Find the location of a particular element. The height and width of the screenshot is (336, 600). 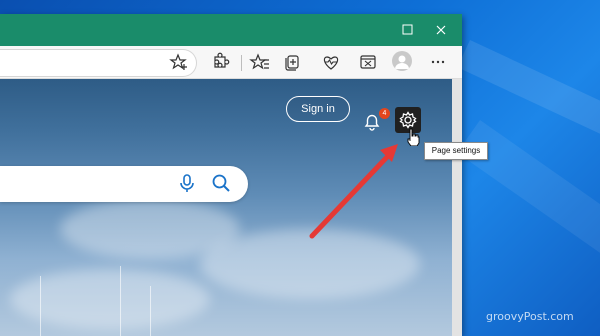

profile-avatar is located at coordinates (402, 61).